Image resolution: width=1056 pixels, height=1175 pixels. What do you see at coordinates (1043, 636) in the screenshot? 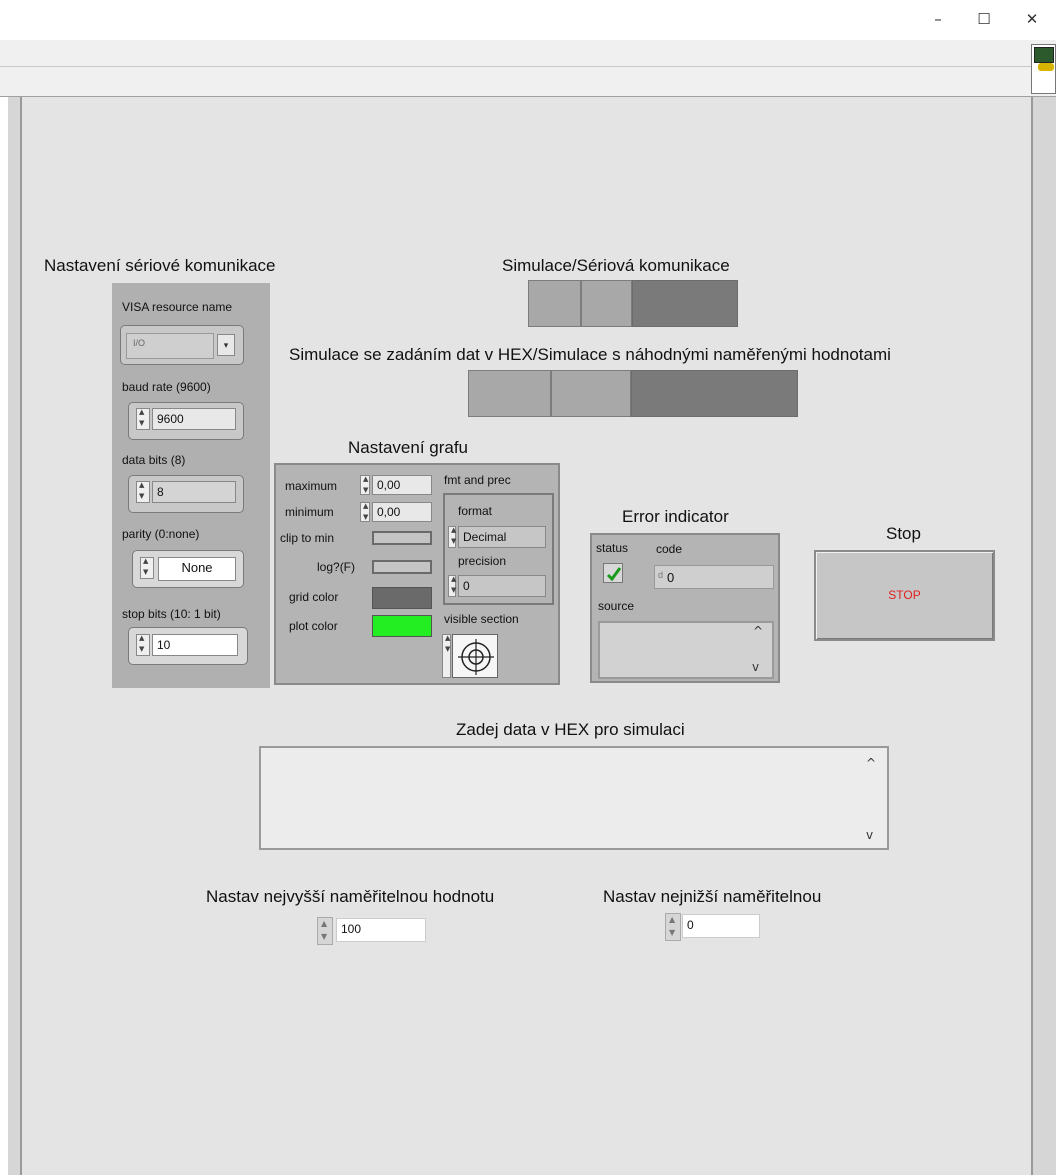
I see `right-frame` at bounding box center [1043, 636].